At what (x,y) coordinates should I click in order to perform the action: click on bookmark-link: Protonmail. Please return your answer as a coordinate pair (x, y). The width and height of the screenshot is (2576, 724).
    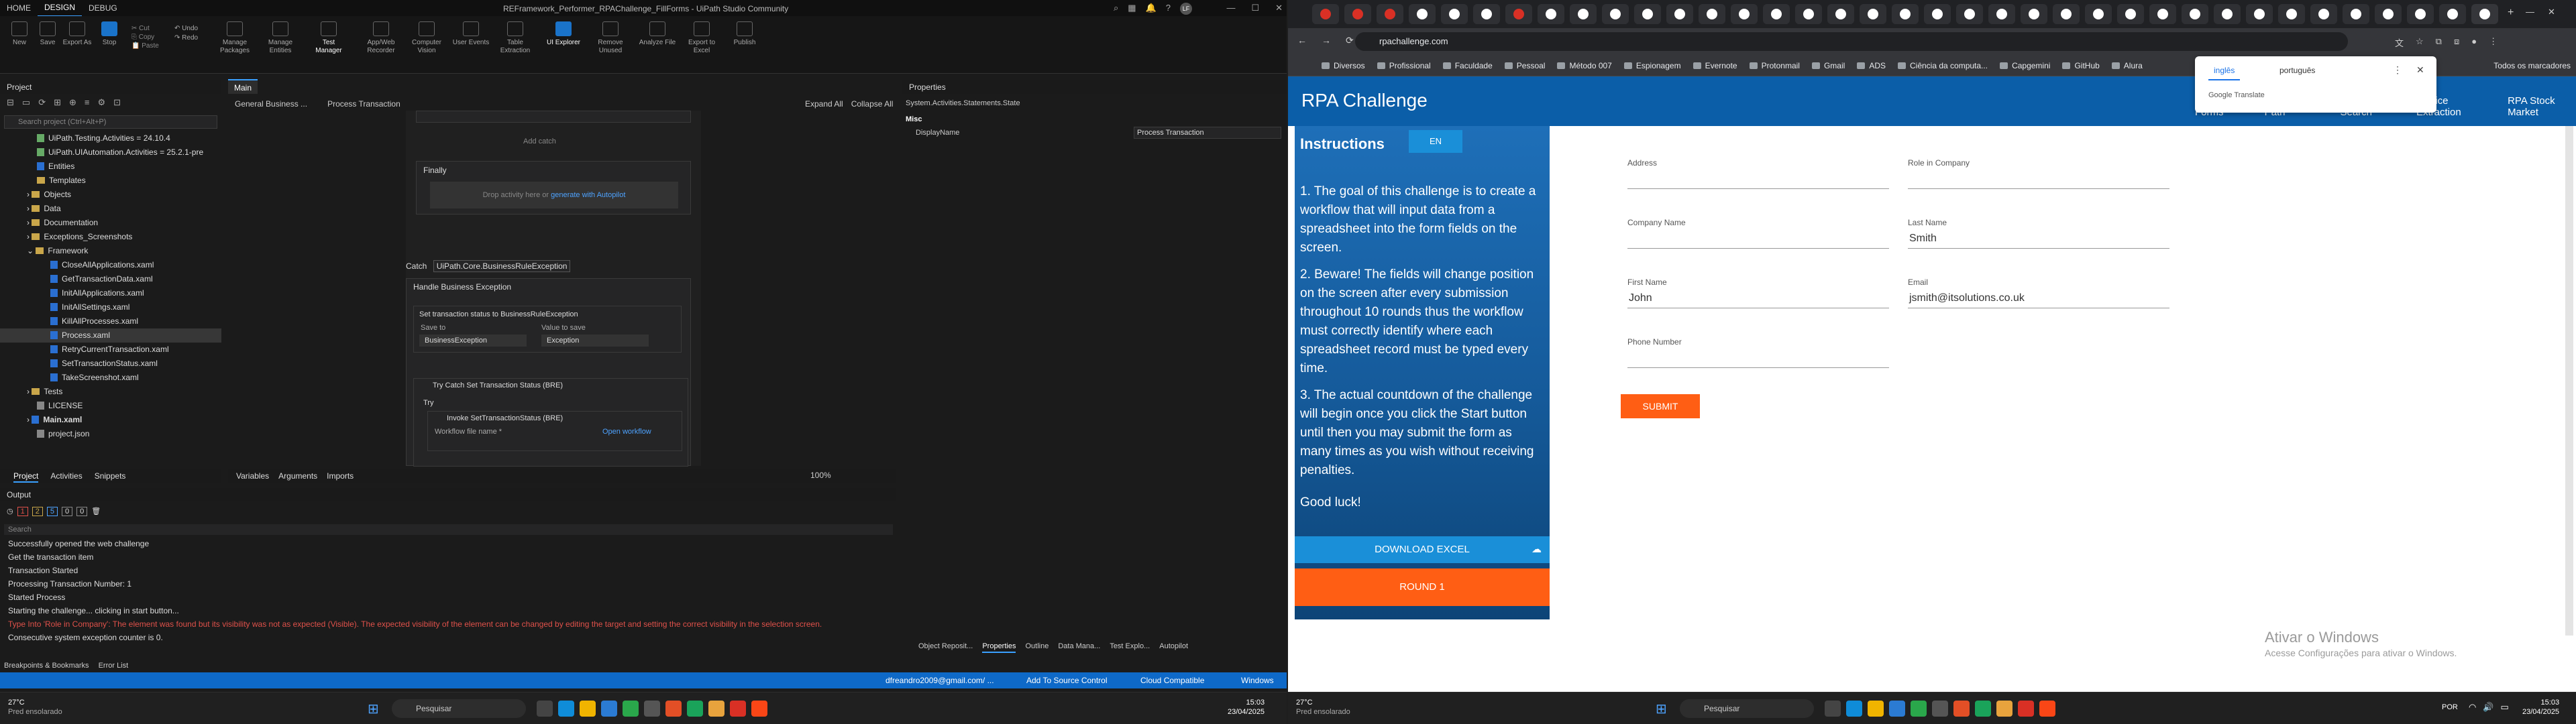
    Looking at the image, I should click on (1774, 65).